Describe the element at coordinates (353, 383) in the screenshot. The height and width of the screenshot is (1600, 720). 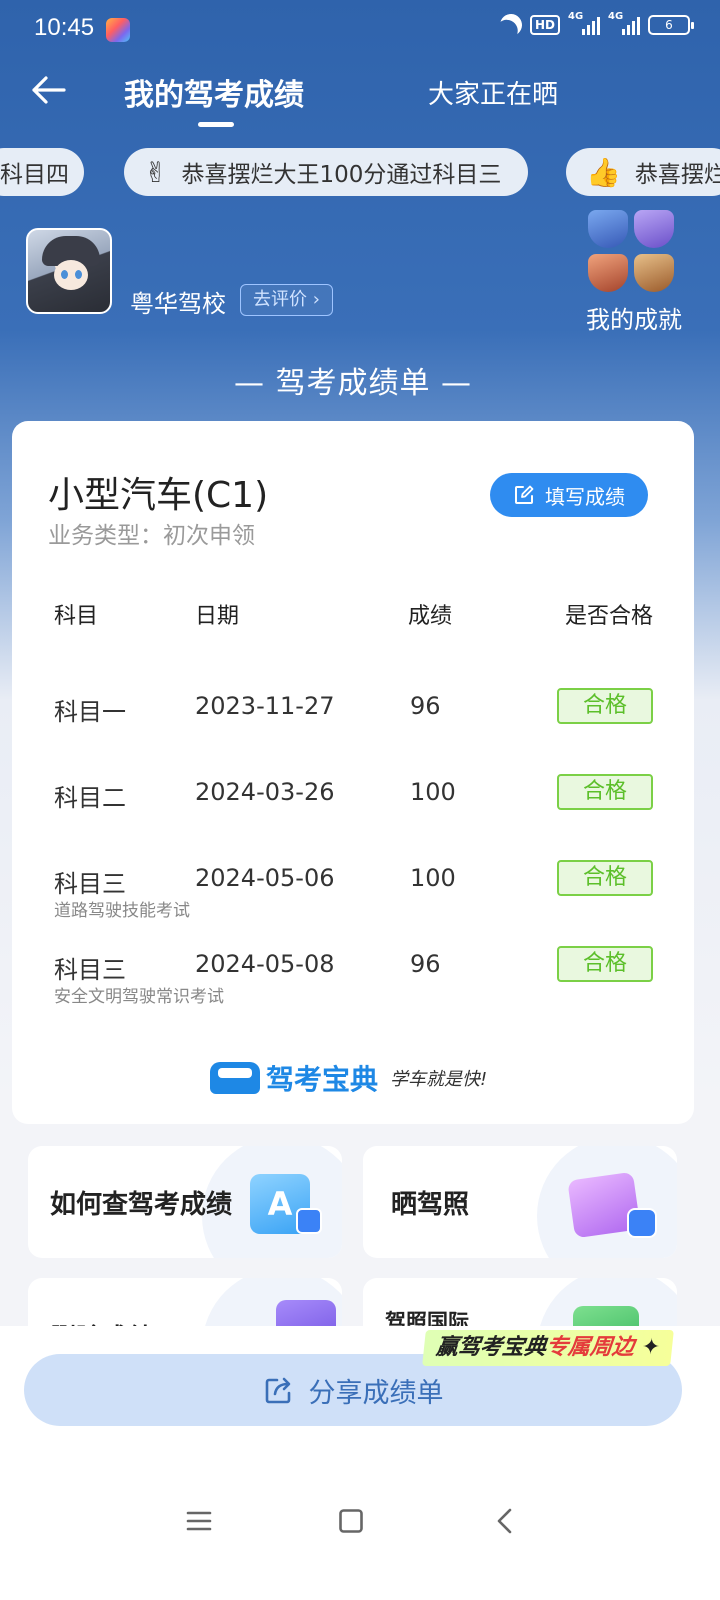
I see `report-heading: — 驾考成绩单 —` at that location.